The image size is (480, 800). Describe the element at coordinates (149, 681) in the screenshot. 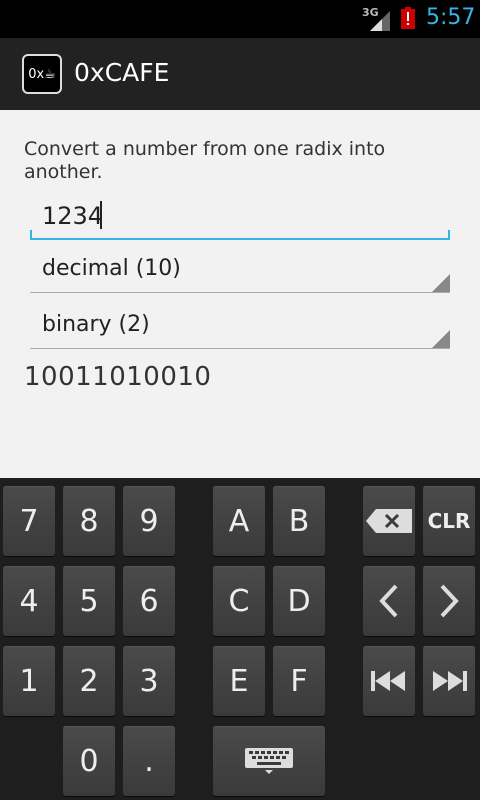

I see `key-3: 3` at that location.